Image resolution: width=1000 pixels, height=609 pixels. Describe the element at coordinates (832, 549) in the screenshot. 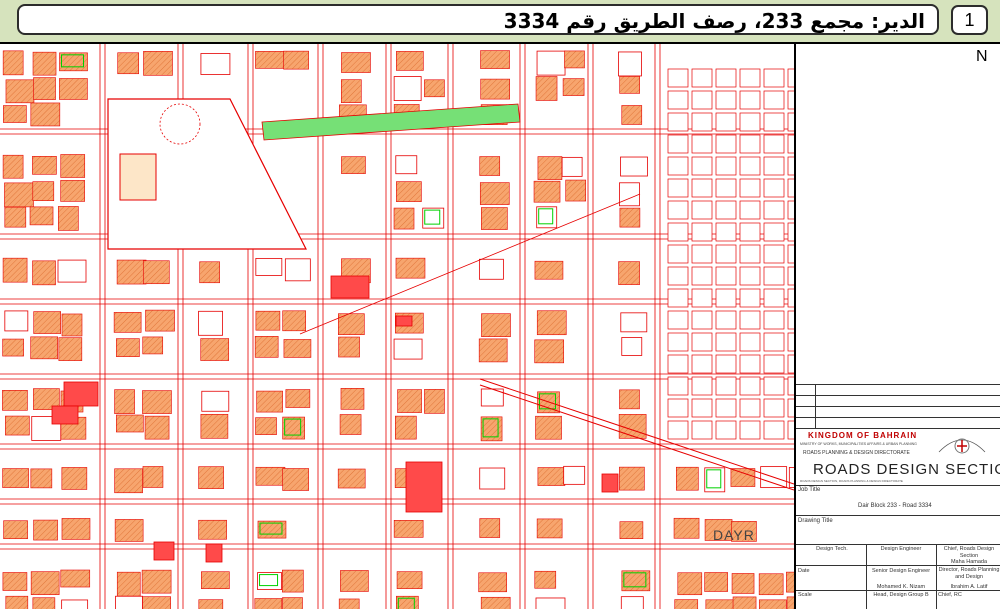

I see `design-tech-label: Design Tech.` at that location.